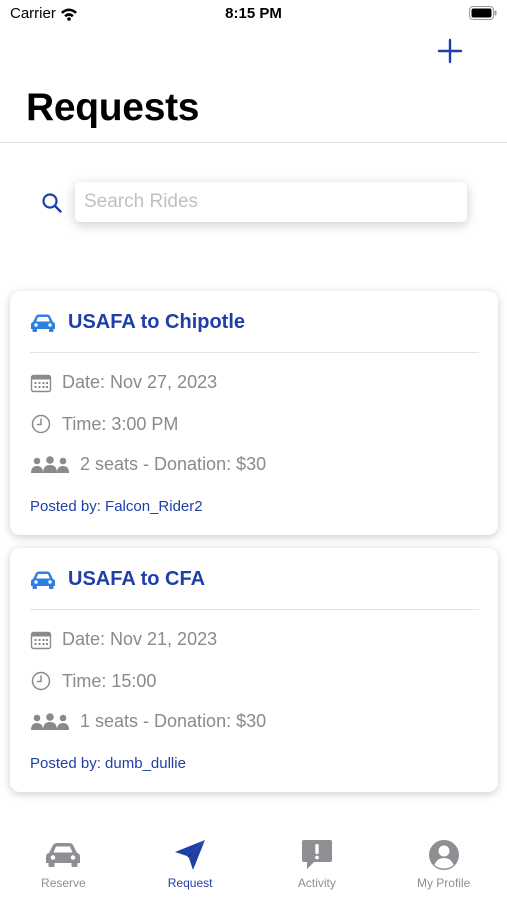 The height and width of the screenshot is (900, 507). I want to click on tab-label: Activity, so click(316, 883).